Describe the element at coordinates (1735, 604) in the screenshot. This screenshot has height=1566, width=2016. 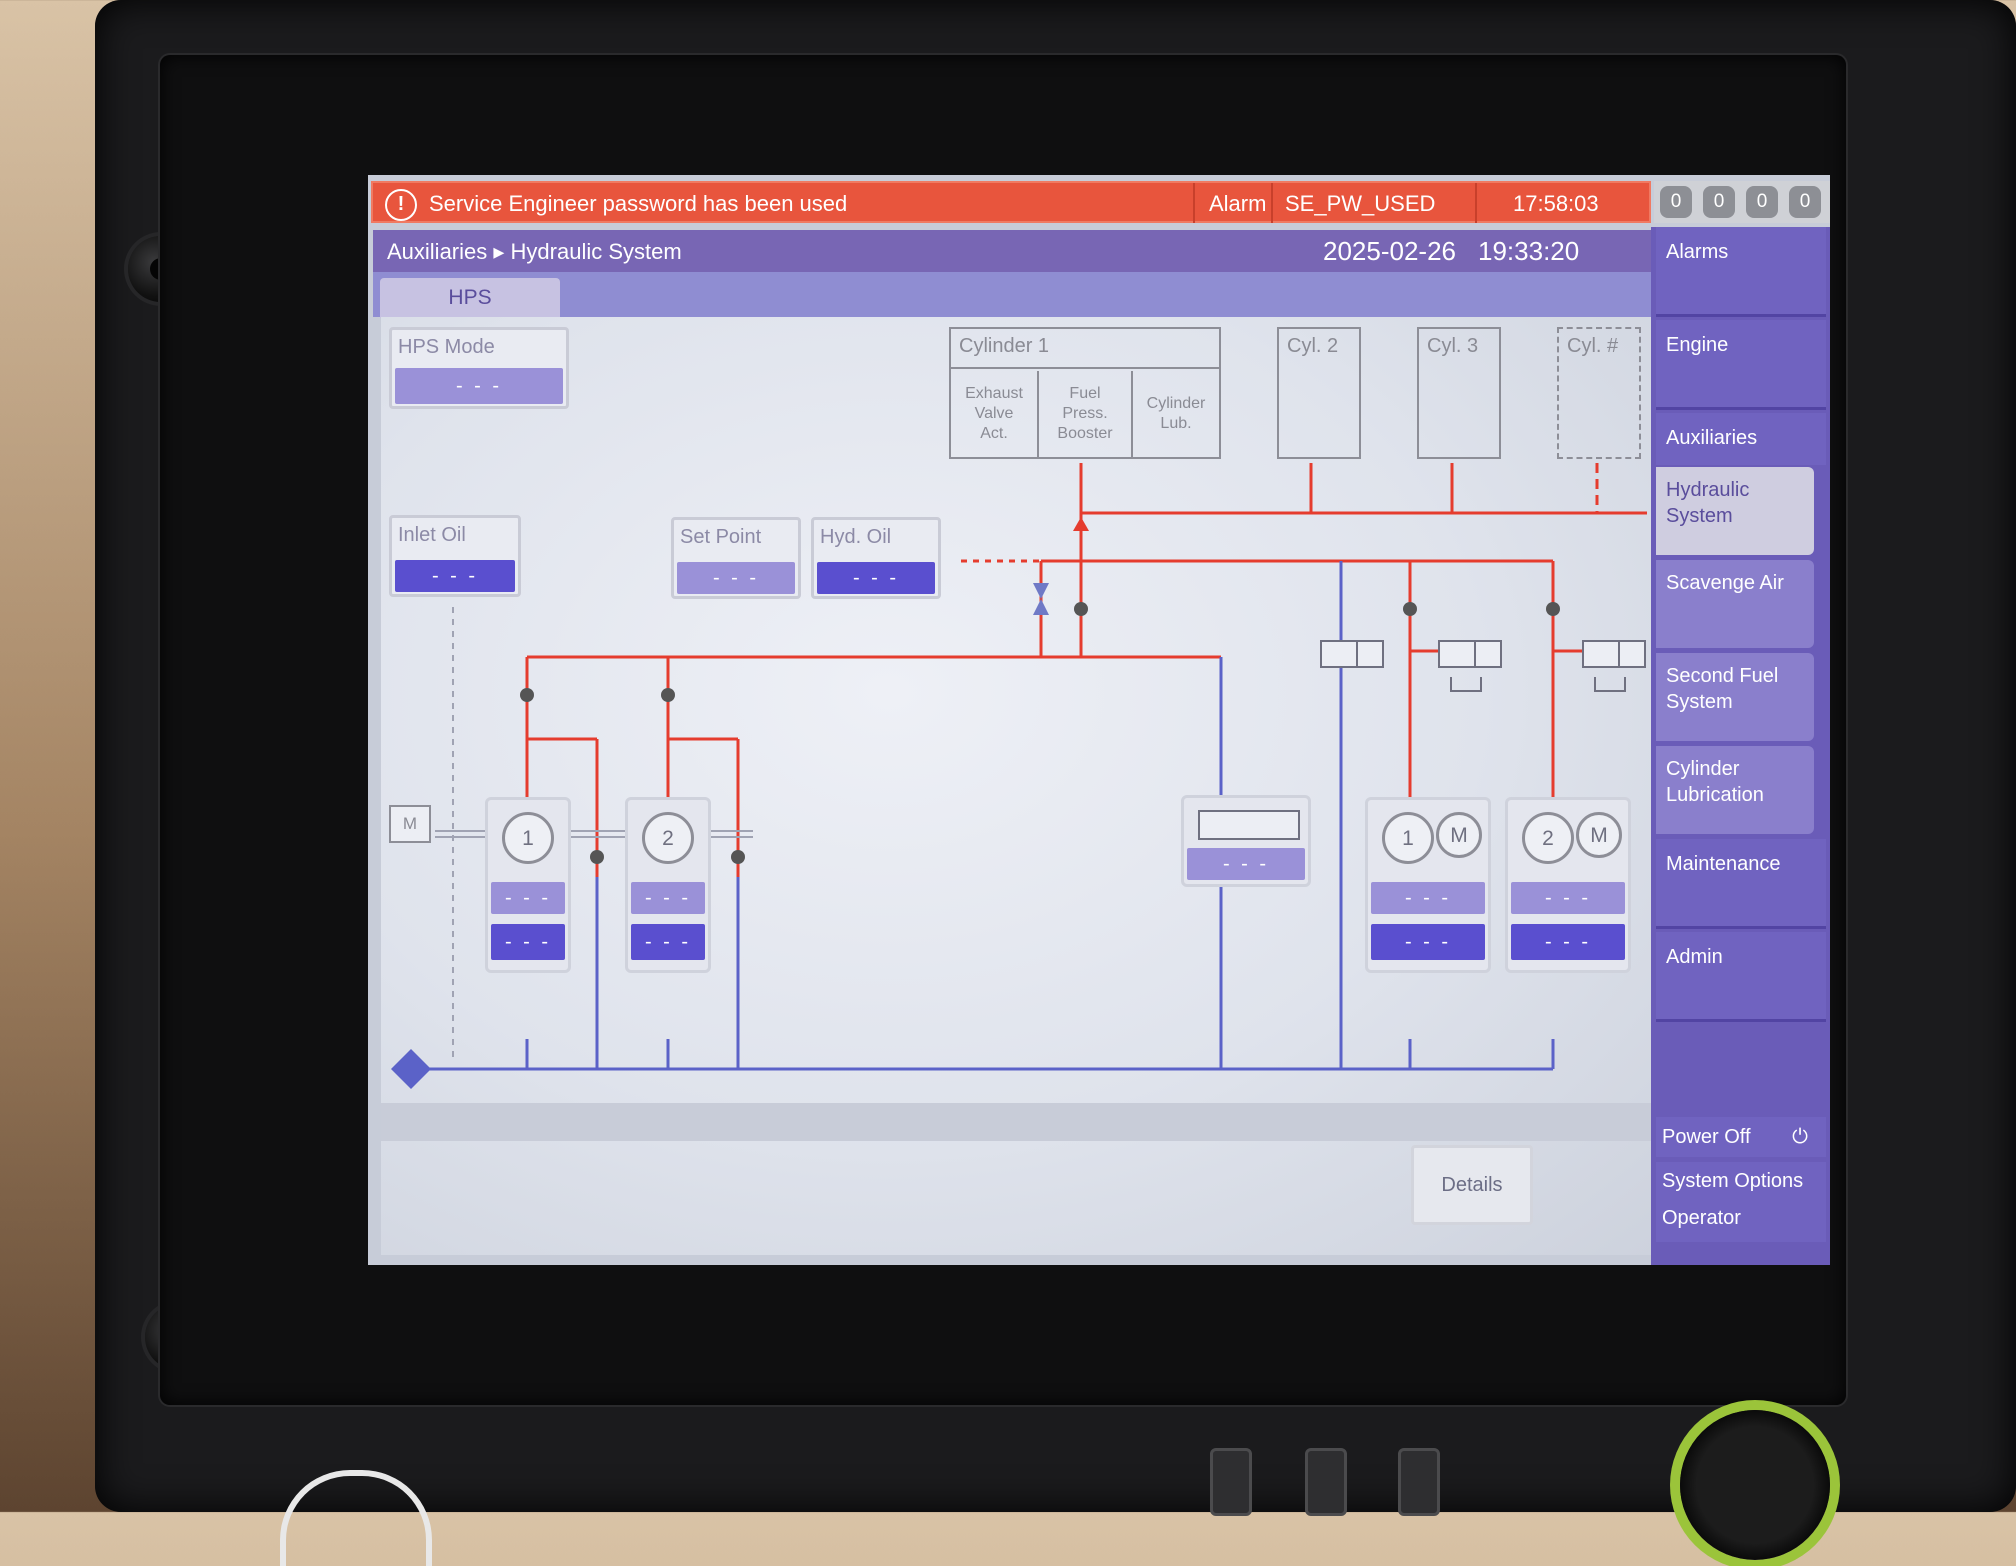
I see `nav-sub-scavenge-air: Scavenge Air` at that location.